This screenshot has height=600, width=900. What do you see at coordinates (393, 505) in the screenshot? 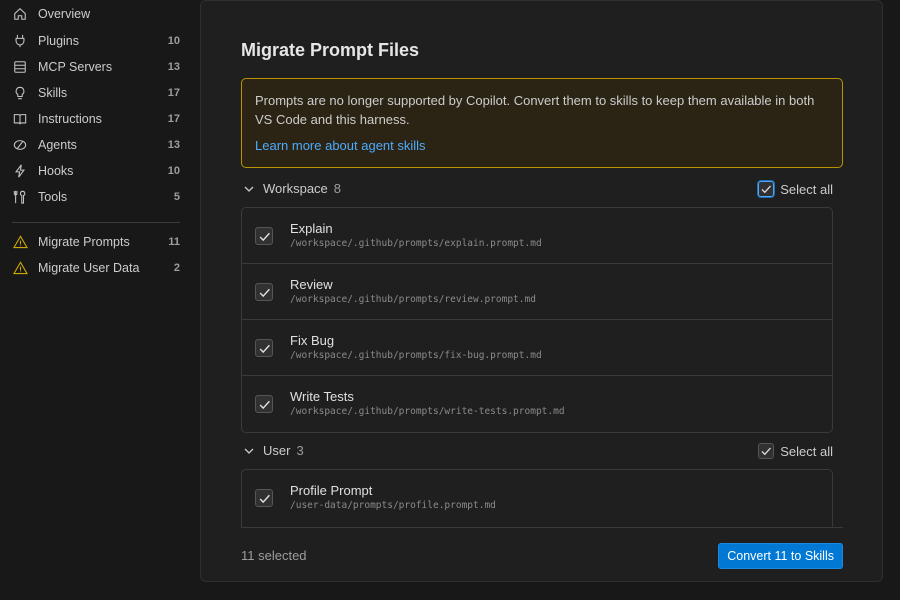
I see `item-path: /user-data/prompts/profile.prompt.md` at bounding box center [393, 505].